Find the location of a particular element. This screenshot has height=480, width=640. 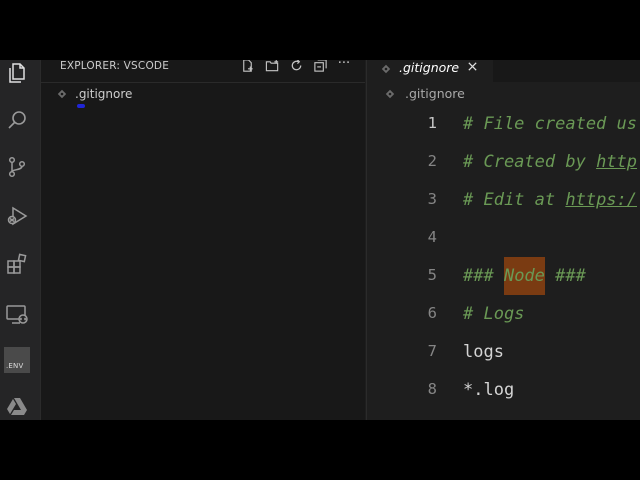

line-number: 2 is located at coordinates (432, 161).